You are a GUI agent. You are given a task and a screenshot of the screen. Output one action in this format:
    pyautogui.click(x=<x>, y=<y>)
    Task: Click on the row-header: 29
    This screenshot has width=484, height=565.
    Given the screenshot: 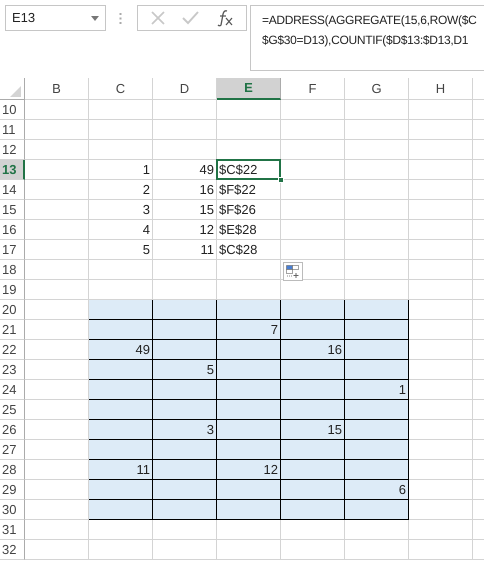 What is the action you would take?
    pyautogui.click(x=12, y=490)
    